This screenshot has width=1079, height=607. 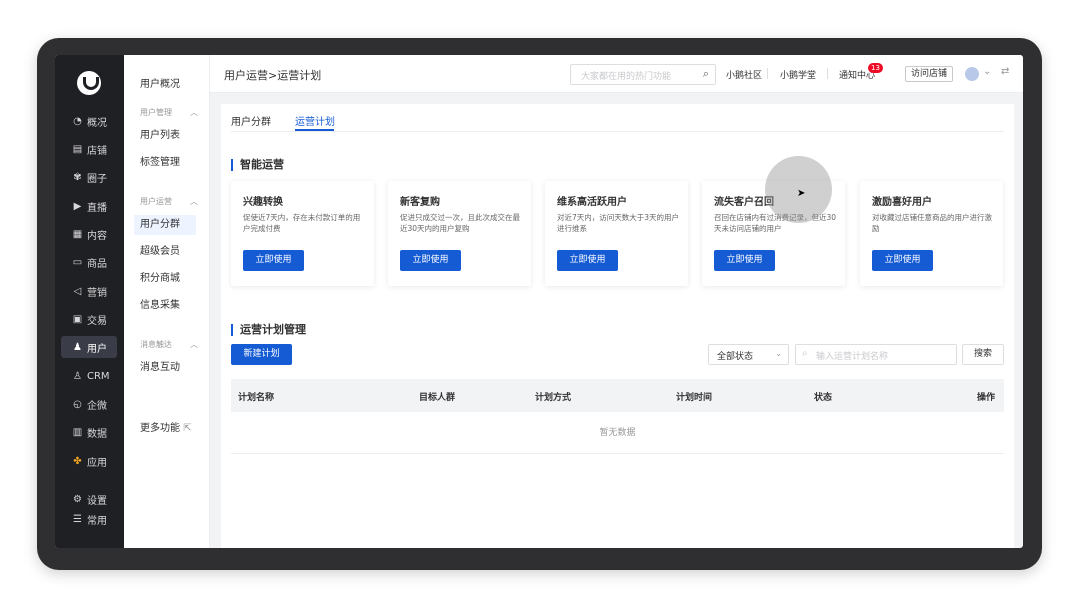 What do you see at coordinates (165, 163) in the screenshot?
I see `subnav-tags: 标签管理` at bounding box center [165, 163].